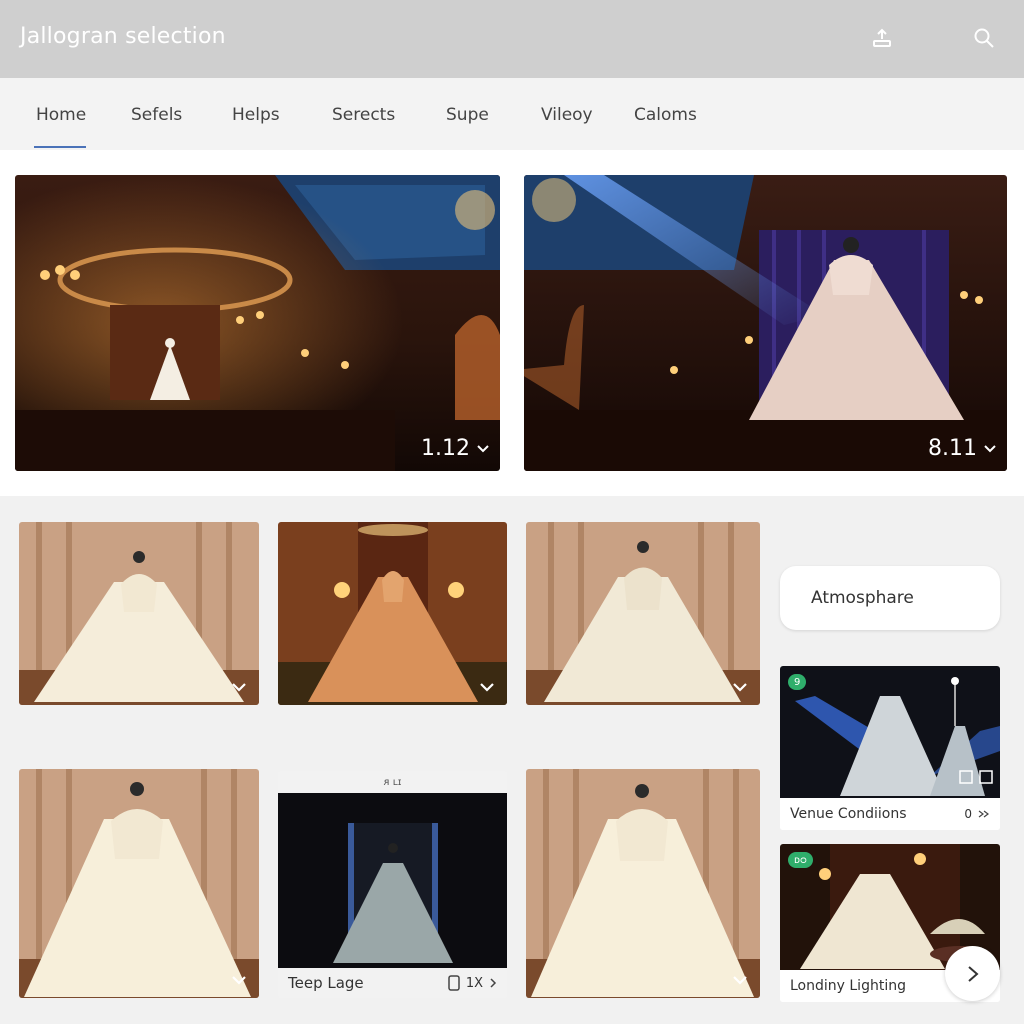 The width and height of the screenshot is (1024, 1024). Describe the element at coordinates (156, 115) in the screenshot. I see `tab-sefels: Sefels` at that location.